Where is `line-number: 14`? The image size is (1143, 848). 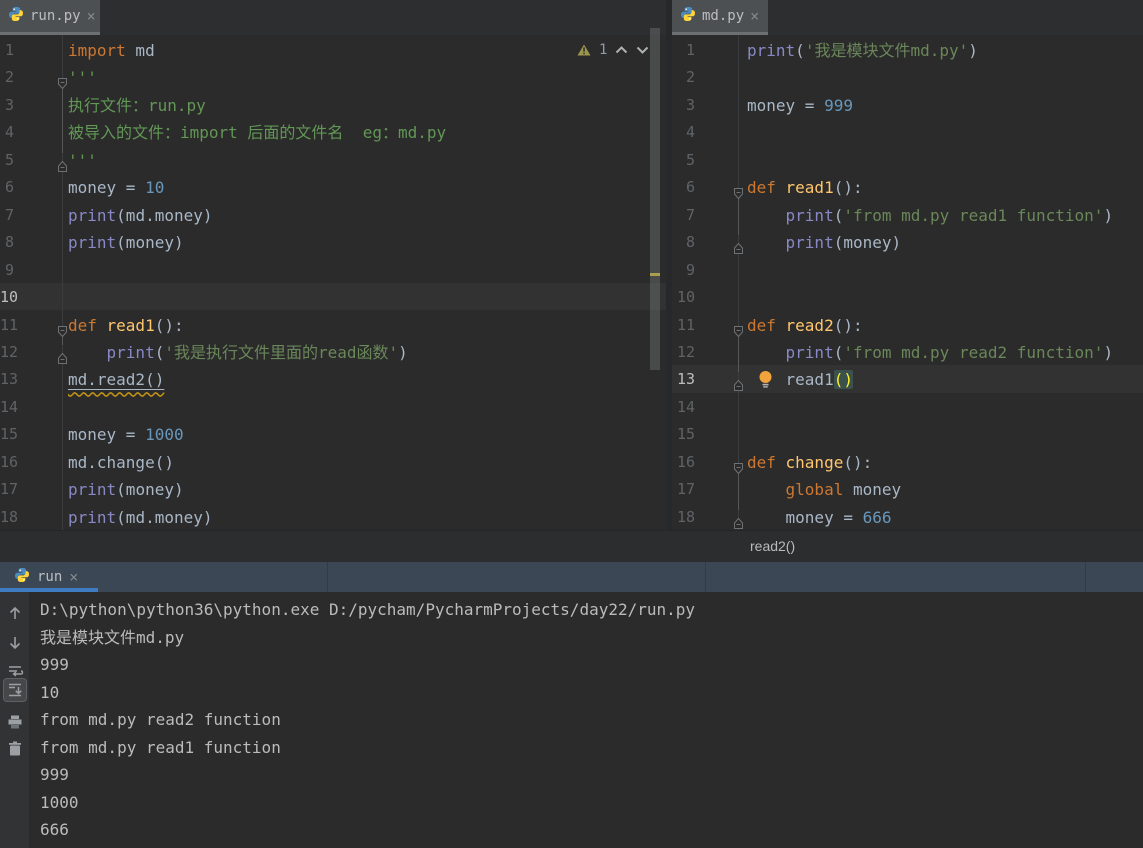
line-number: 14 is located at coordinates (9, 406).